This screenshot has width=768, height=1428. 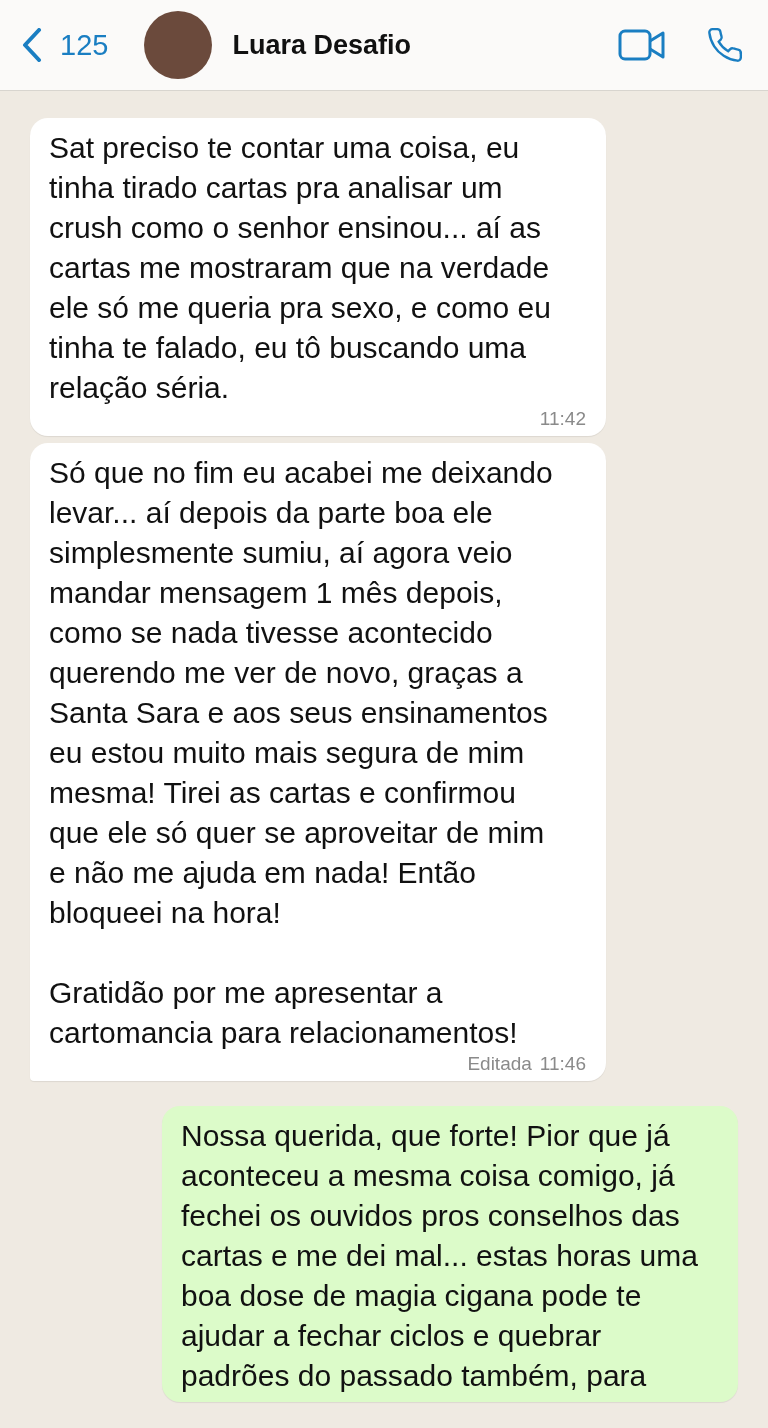 What do you see at coordinates (642, 45) in the screenshot?
I see `video-camera-icon` at bounding box center [642, 45].